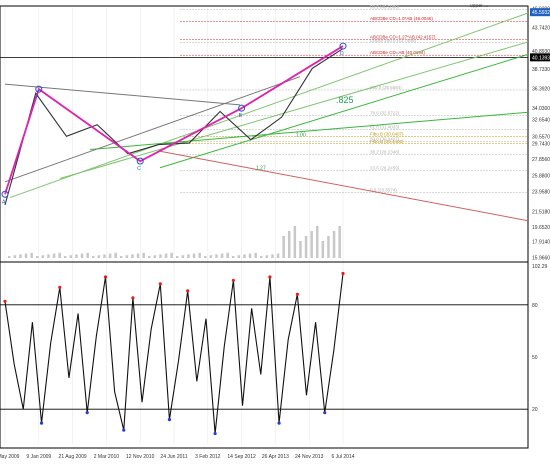 This screenshot has height=468, width=550. I want to click on level-label: 38.2 (46.5808), so click(385, 7).